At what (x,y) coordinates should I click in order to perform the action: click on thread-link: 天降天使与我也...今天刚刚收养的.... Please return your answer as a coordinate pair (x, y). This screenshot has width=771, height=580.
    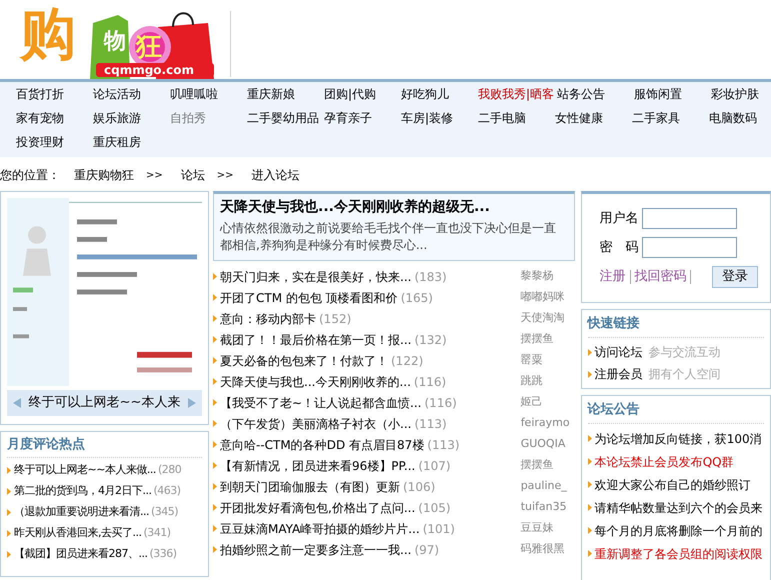
    Looking at the image, I should click on (315, 381).